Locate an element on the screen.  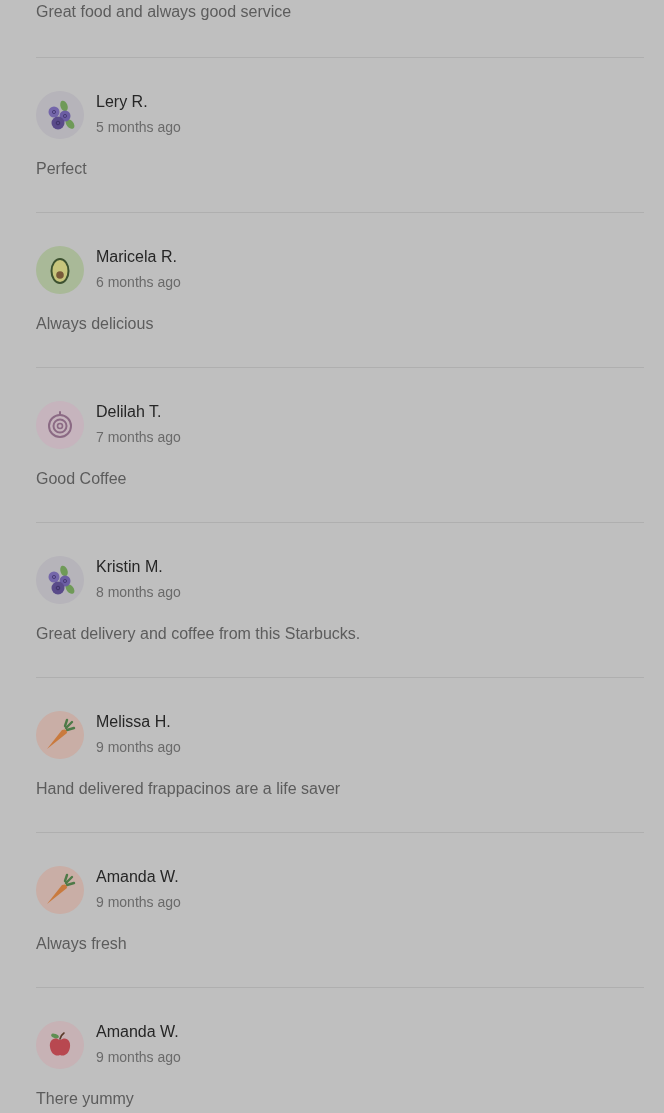
review-time: 7 months ago is located at coordinates (138, 437).